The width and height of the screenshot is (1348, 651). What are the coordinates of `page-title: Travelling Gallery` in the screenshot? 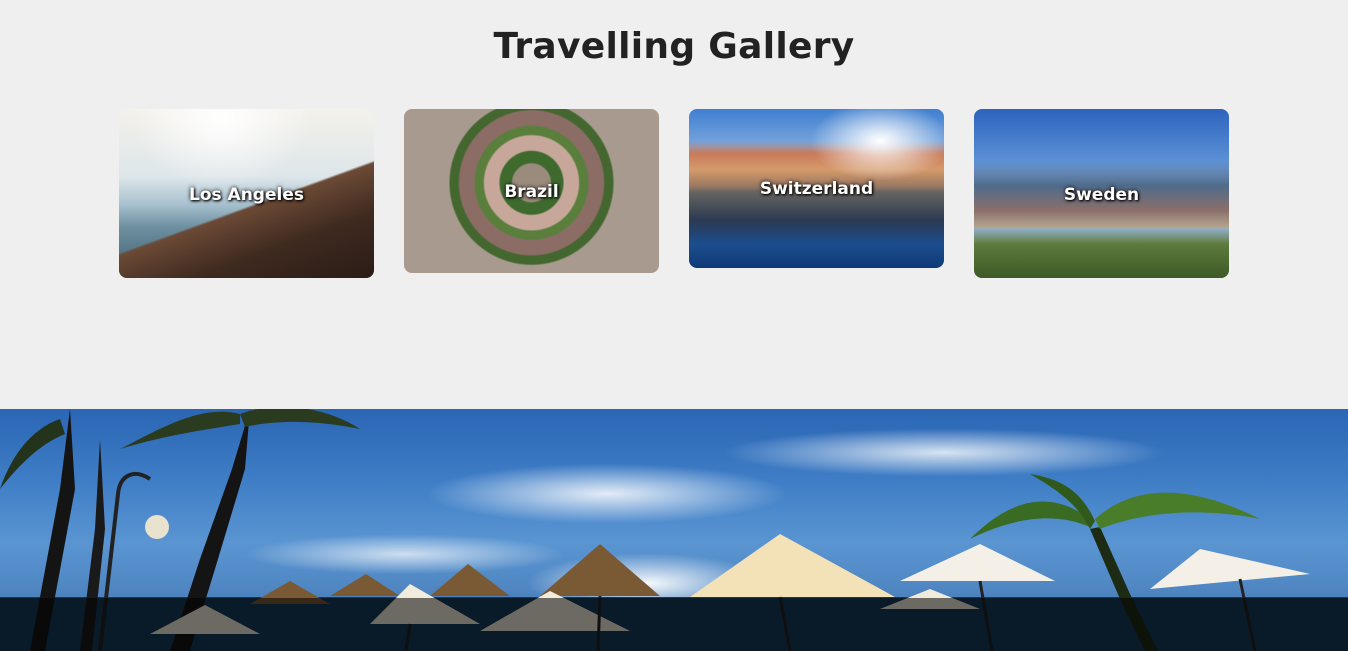 It's located at (674, 46).